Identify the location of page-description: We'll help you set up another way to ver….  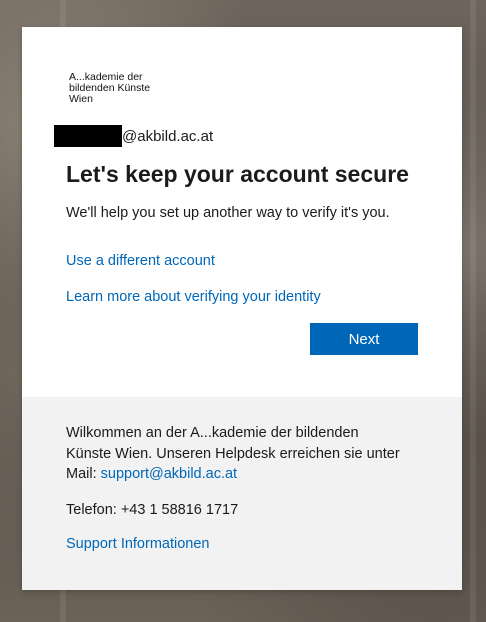
(228, 213).